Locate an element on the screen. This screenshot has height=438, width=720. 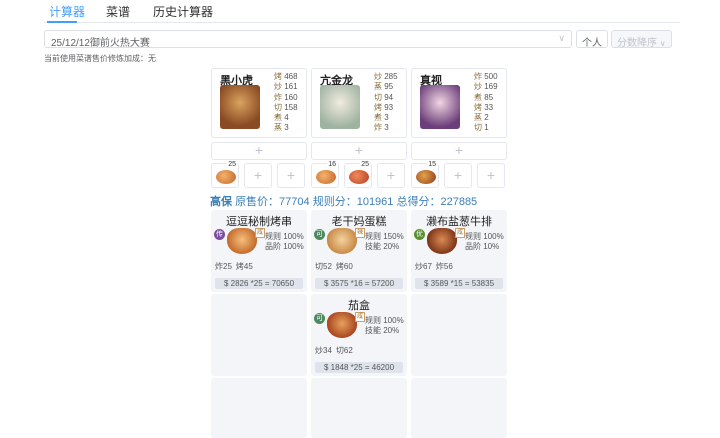
chef-card: 黑小虎 烤 468 炒 161 炸 160 切 158 煮 4 蒸 3 is located at coordinates (259, 103).